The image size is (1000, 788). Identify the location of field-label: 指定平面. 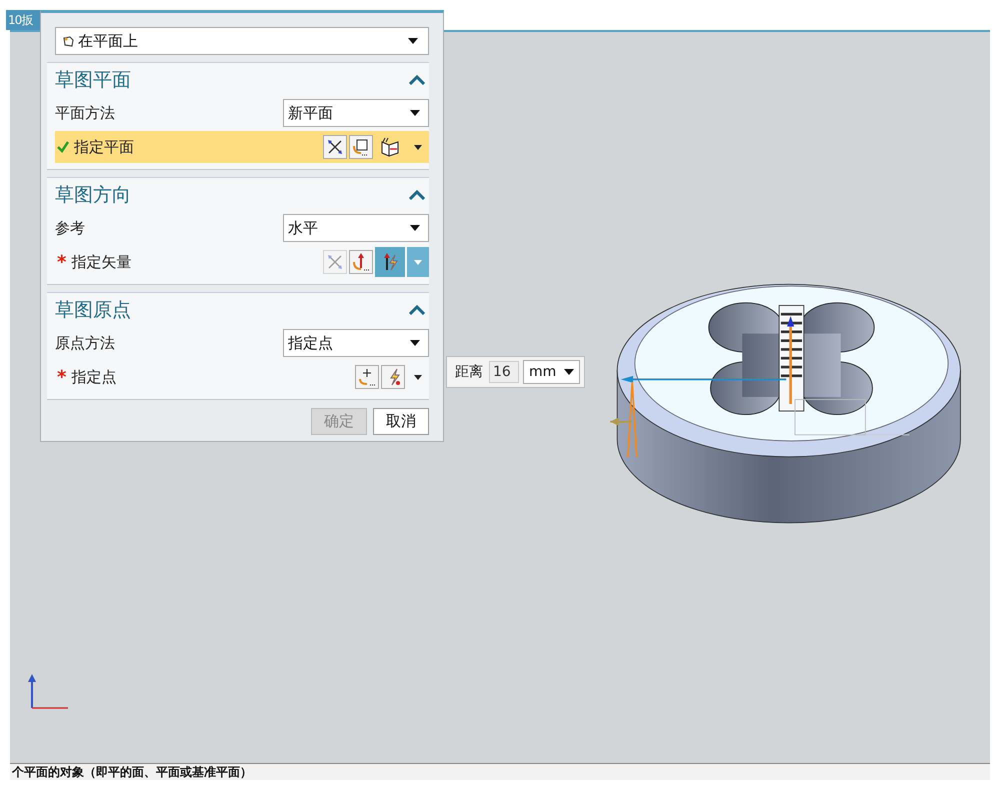
(104, 147).